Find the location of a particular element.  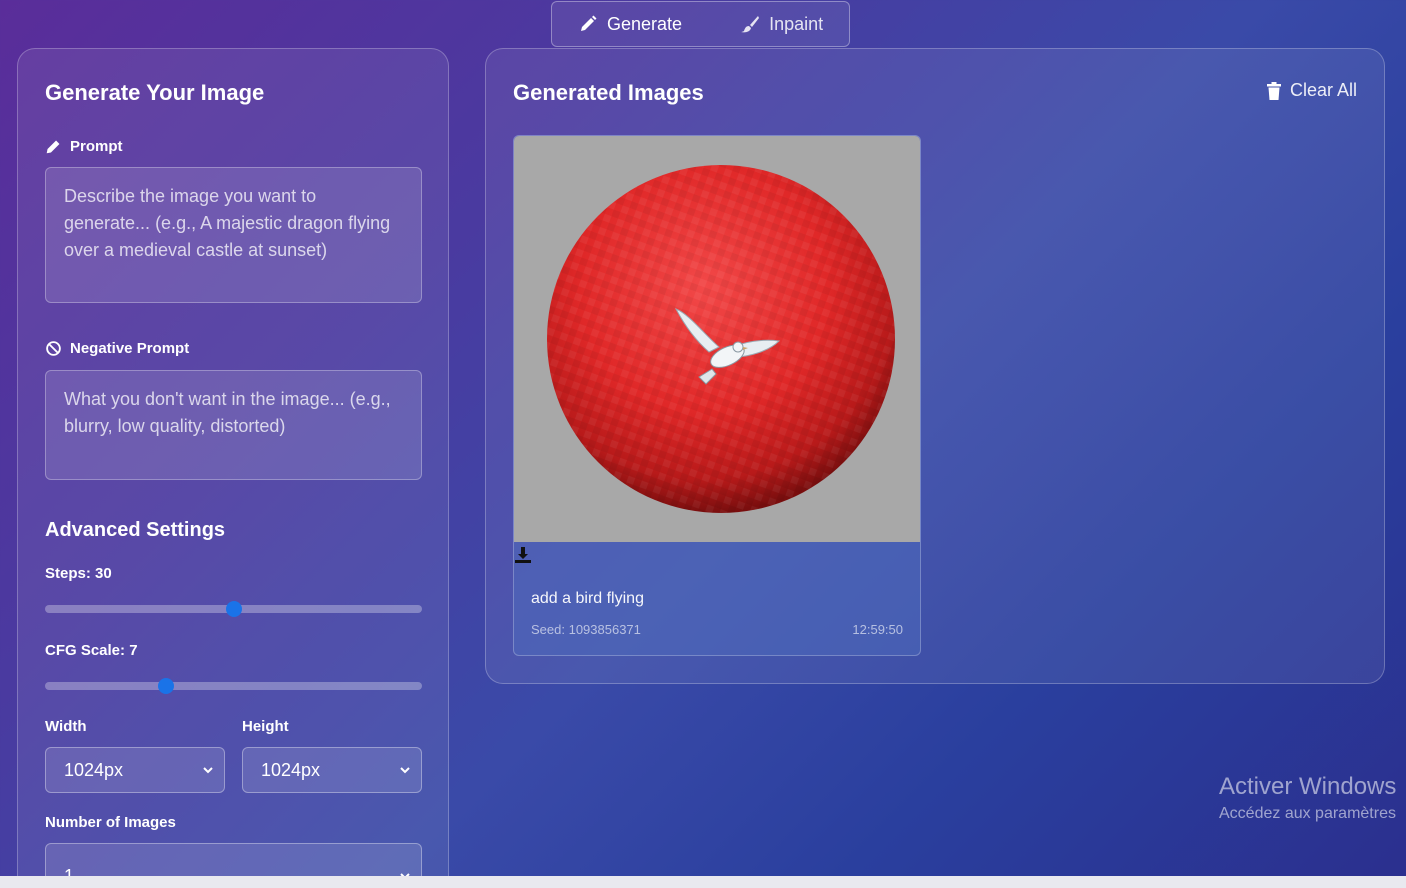

windows-activation-watermark: Activer Windows Accédez aux paramètres is located at coordinates (1307, 798).